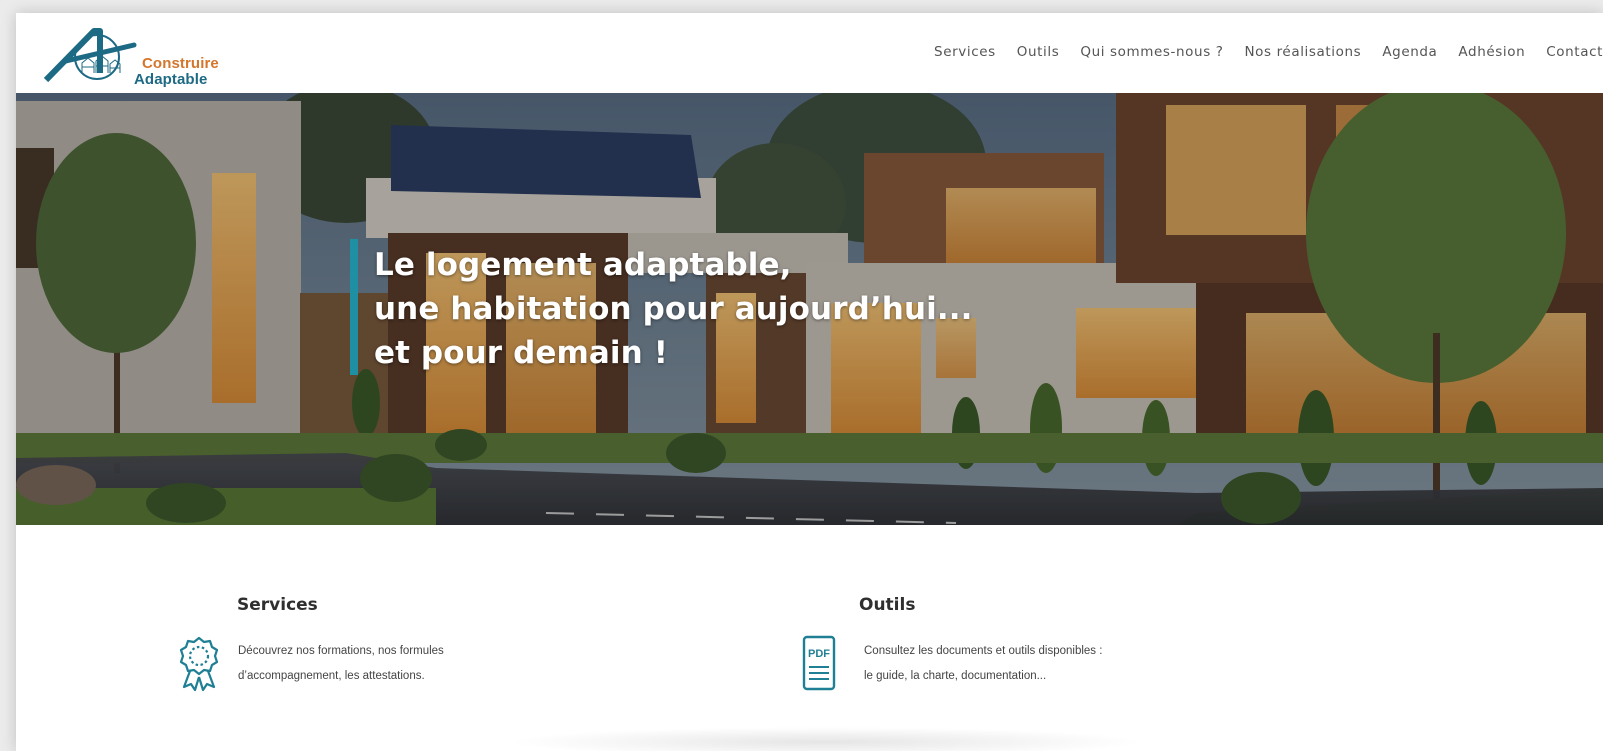  I want to click on services-card-line2: d’accompagnement, les attestations., so click(331, 676).